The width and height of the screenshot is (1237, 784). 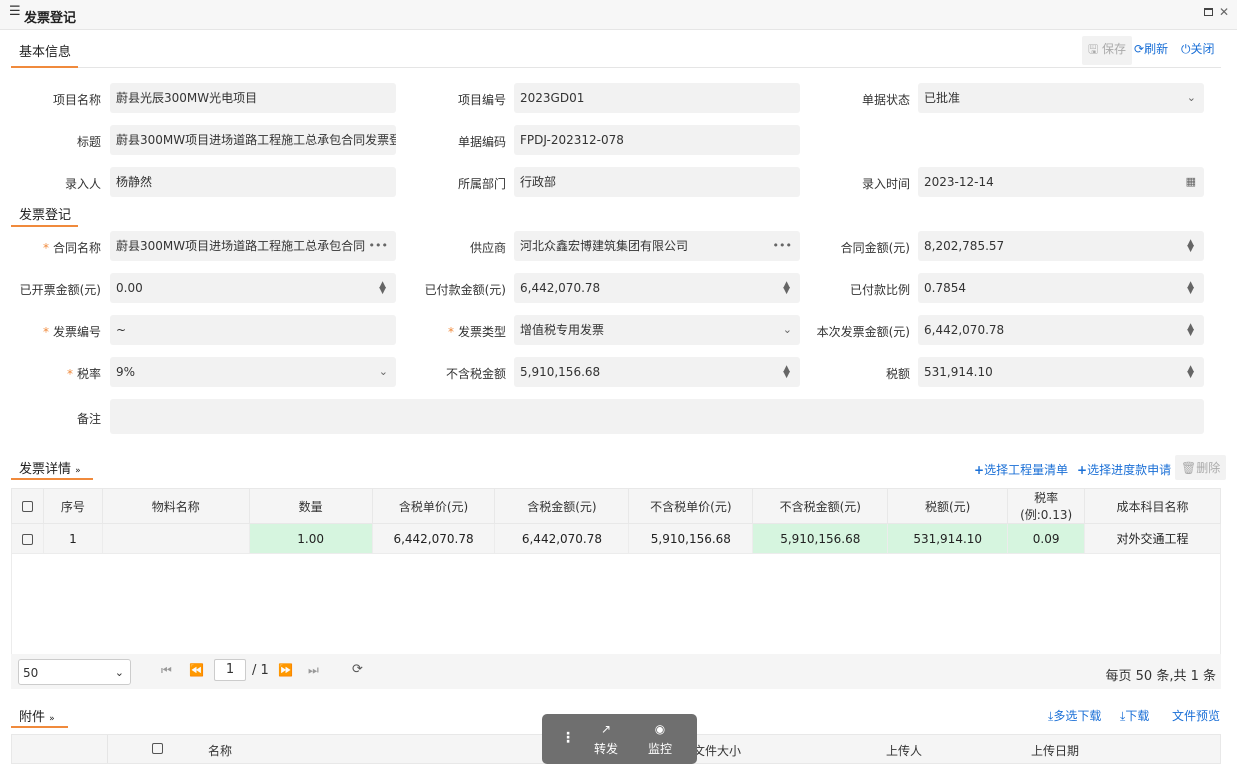 What do you see at coordinates (1061, 246) in the screenshot?
I see `contract-amount-field: 8,202,785.57 ▲ ▼` at bounding box center [1061, 246].